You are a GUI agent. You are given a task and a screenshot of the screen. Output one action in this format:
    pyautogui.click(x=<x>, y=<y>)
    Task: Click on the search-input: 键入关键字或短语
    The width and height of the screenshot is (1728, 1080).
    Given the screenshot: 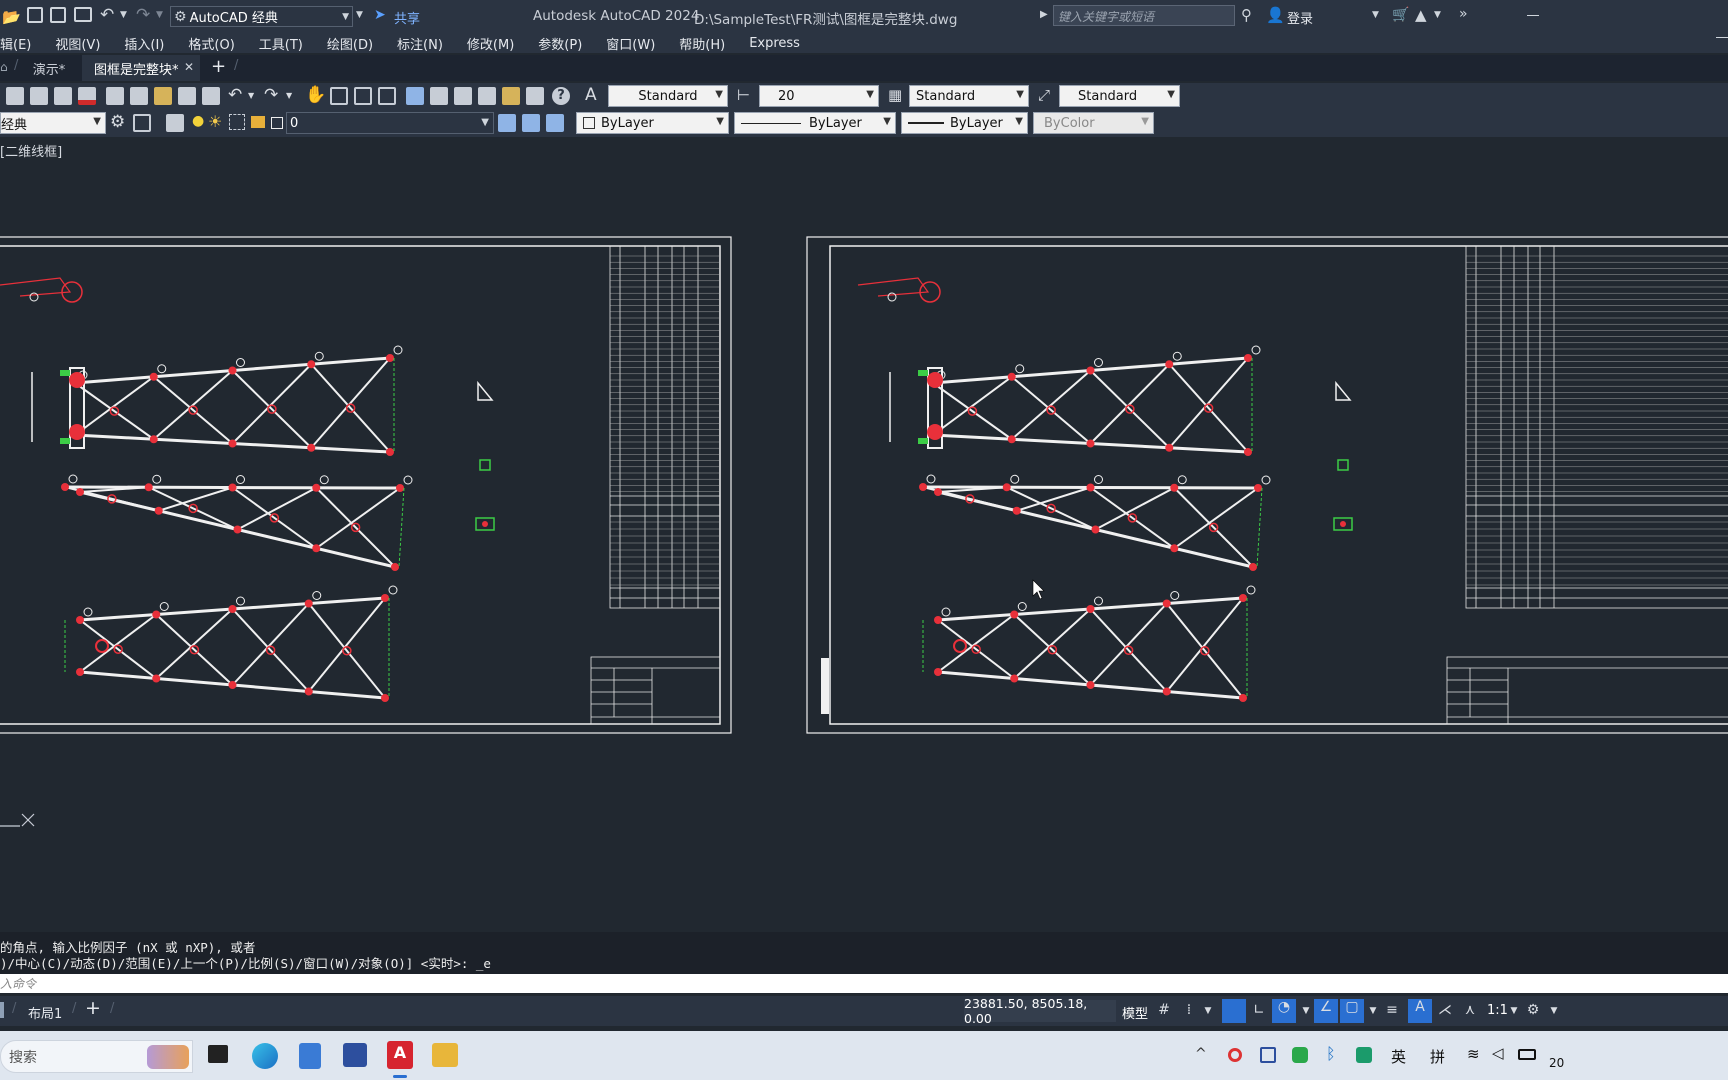 What is the action you would take?
    pyautogui.click(x=1144, y=15)
    